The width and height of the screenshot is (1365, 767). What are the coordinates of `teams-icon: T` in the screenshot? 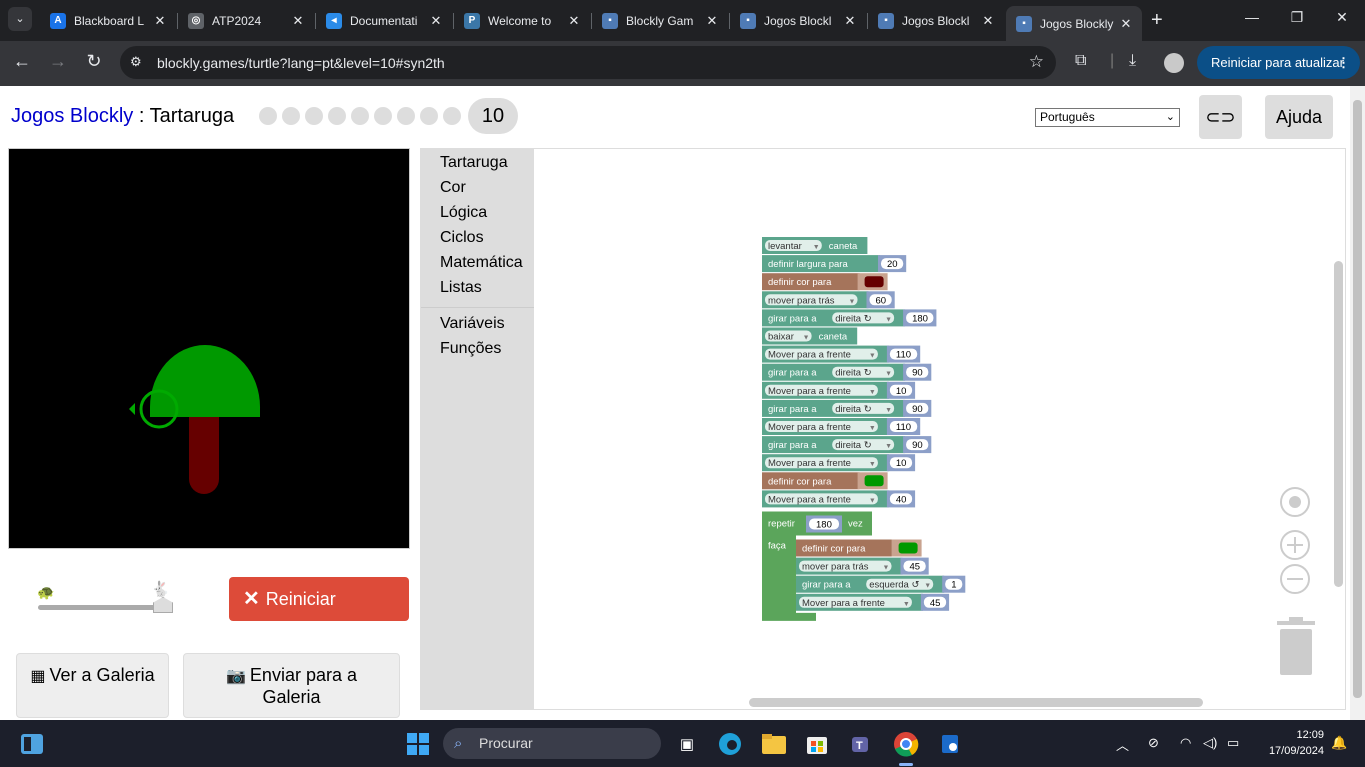 It's located at (861, 744).